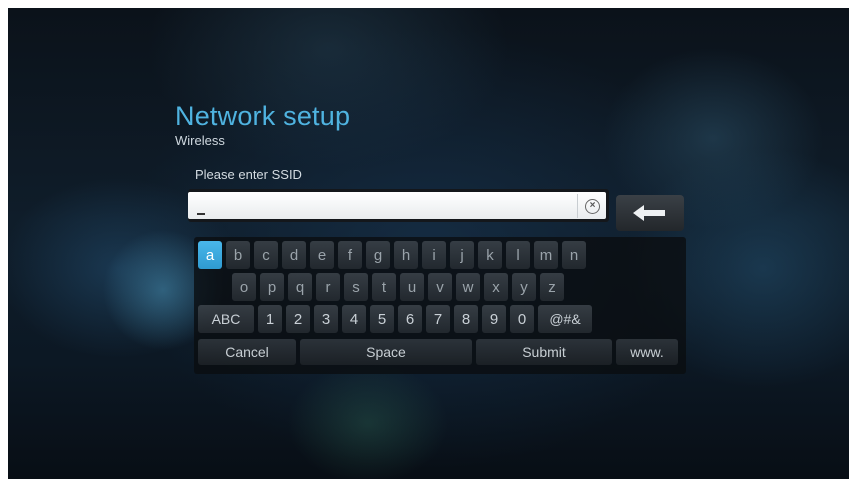 This screenshot has height=487, width=857. Describe the element at coordinates (406, 255) in the screenshot. I see `key-h: h` at that location.